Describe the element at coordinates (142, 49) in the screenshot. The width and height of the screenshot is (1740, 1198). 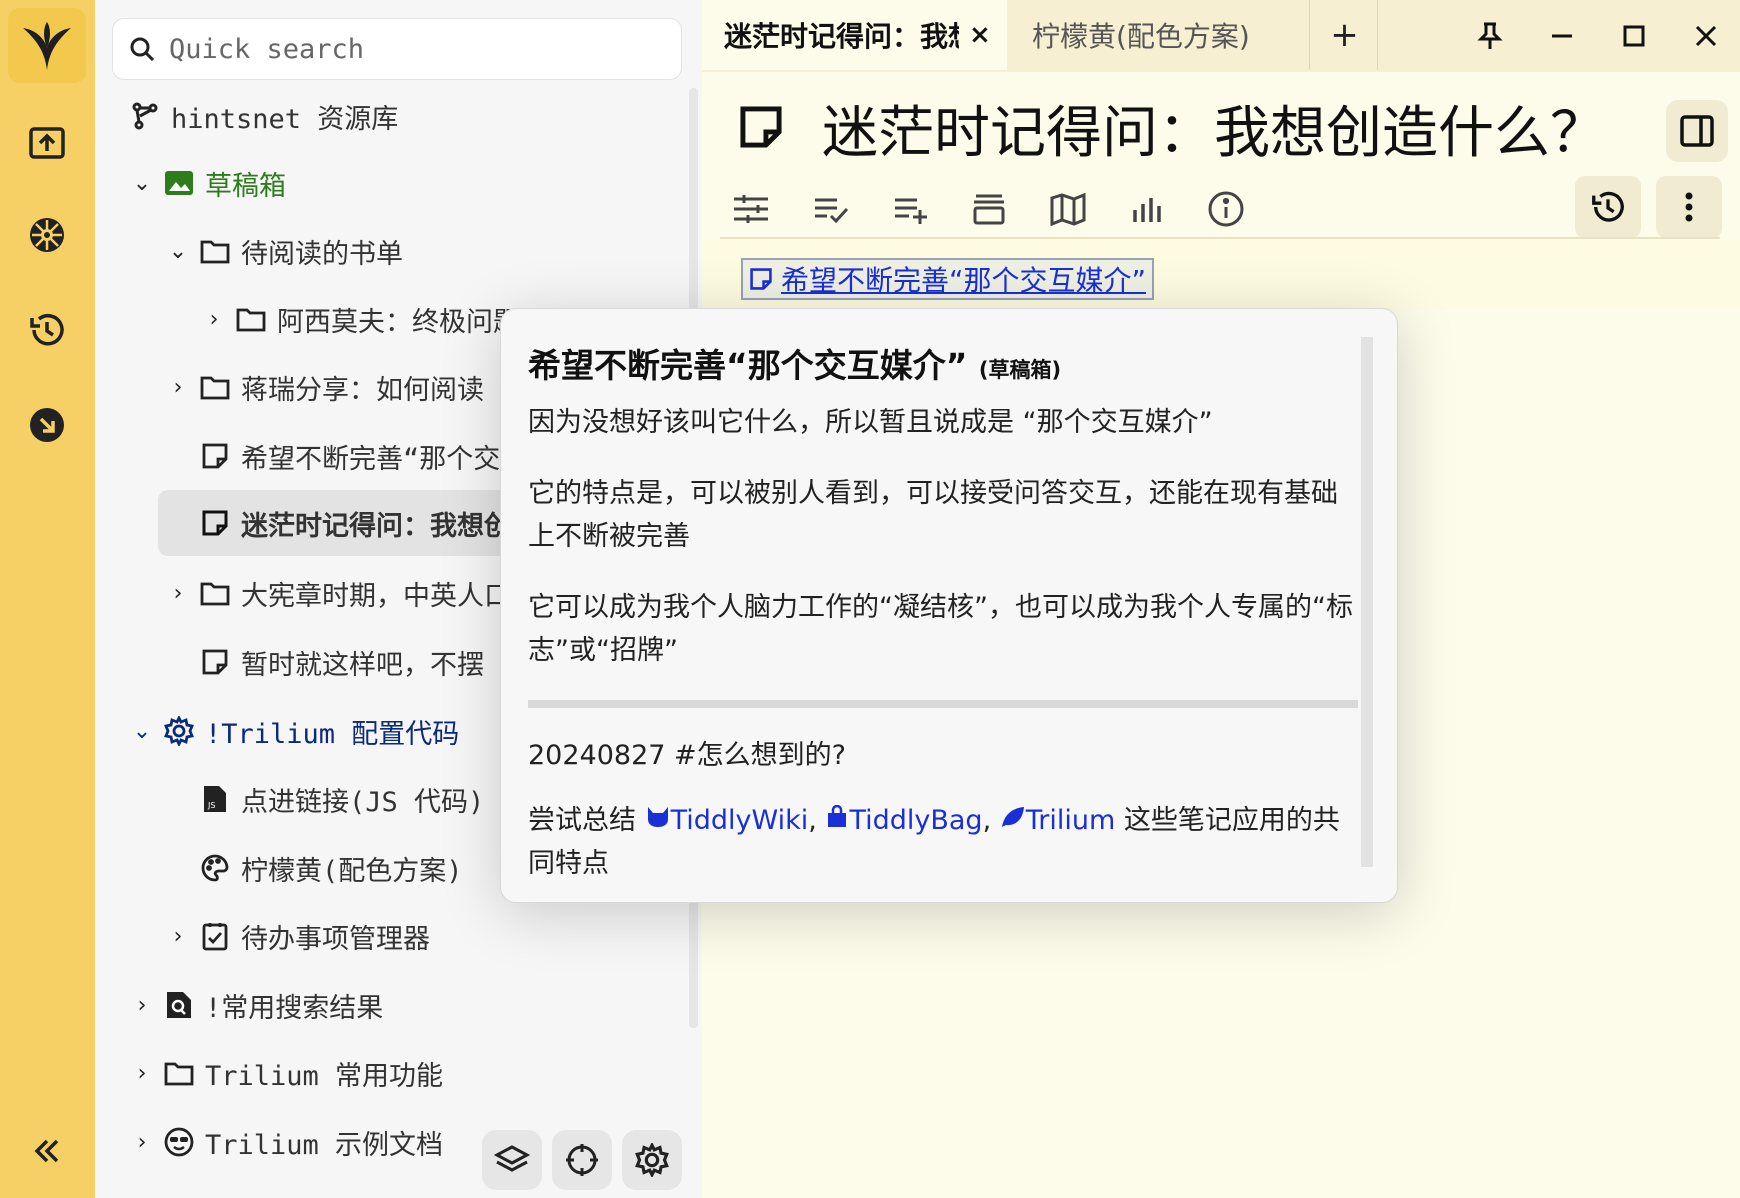
I see `search-icon` at that location.